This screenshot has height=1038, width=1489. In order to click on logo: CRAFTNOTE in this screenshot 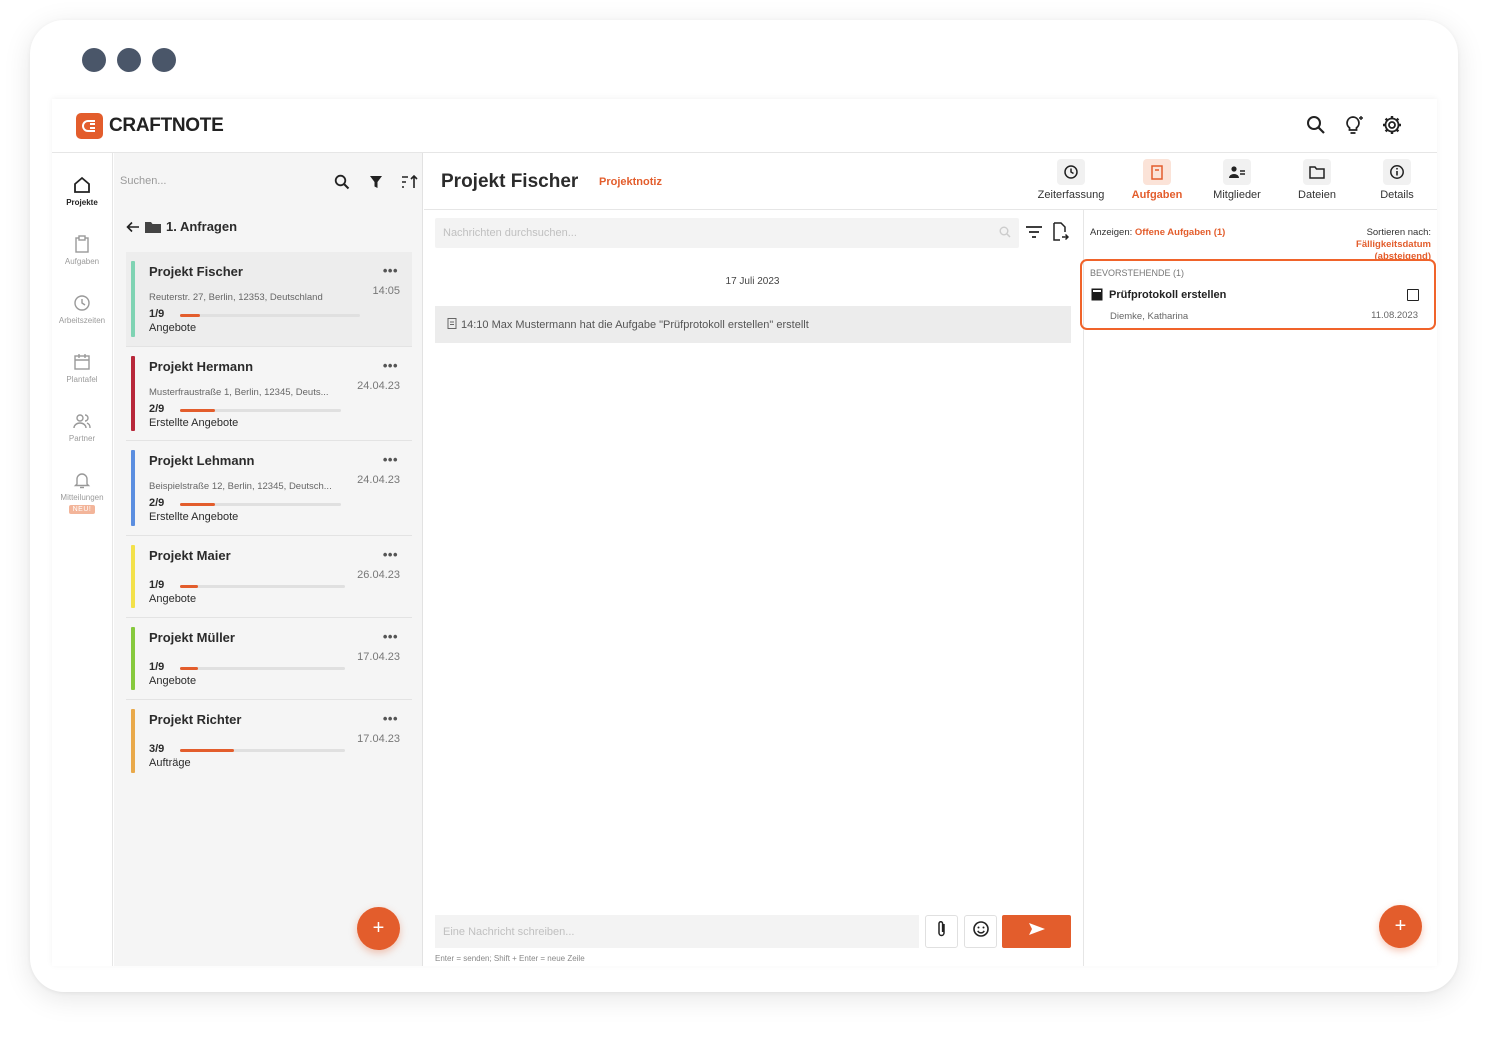, I will do `click(150, 126)`.